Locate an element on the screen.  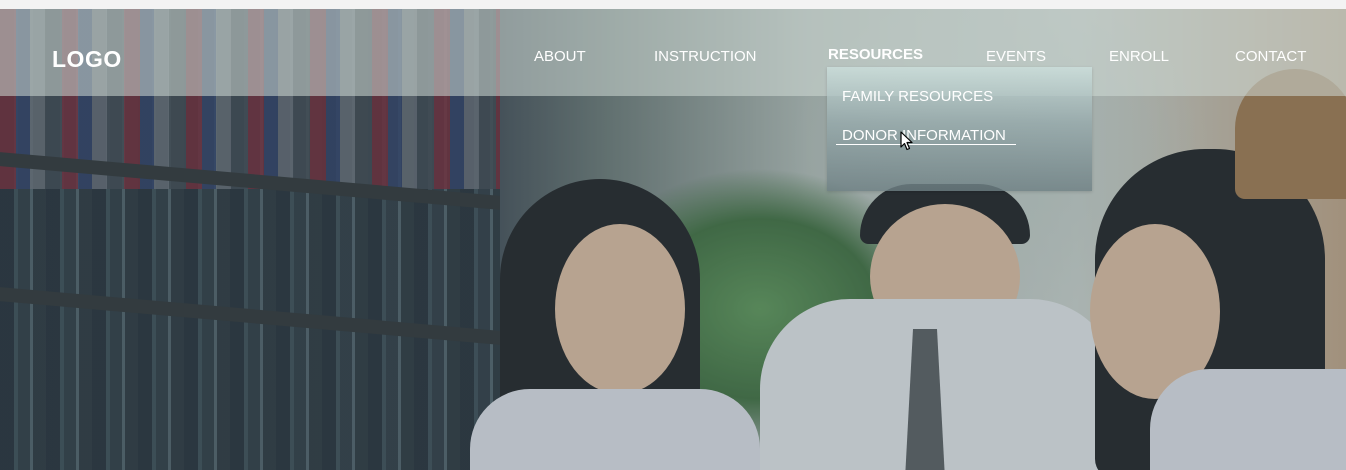
nav-events: EVENTS is located at coordinates (1016, 56).